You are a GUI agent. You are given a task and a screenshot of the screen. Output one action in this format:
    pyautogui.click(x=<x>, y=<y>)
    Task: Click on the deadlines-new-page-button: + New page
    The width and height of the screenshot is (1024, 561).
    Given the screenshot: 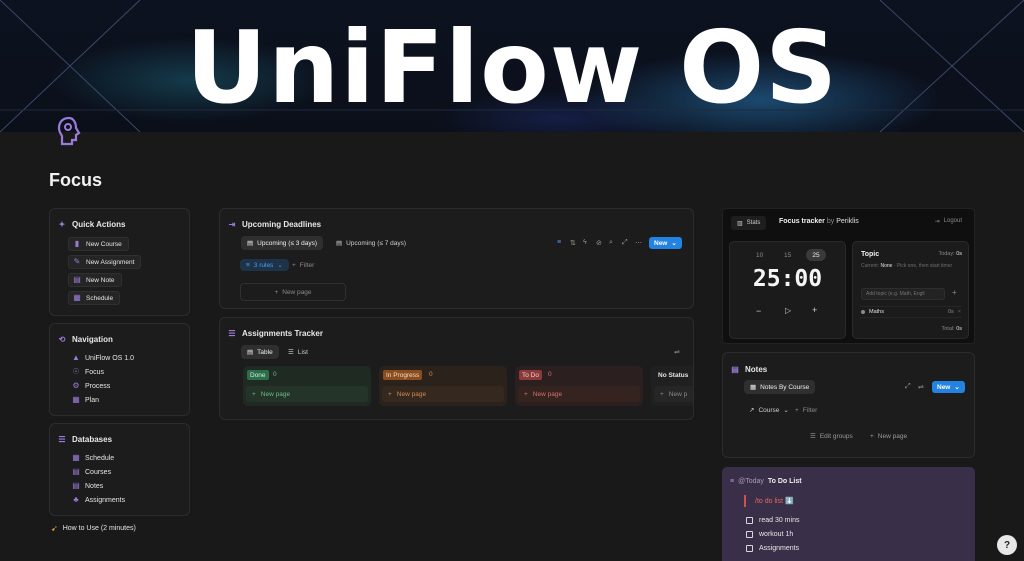 What is the action you would take?
    pyautogui.click(x=293, y=292)
    